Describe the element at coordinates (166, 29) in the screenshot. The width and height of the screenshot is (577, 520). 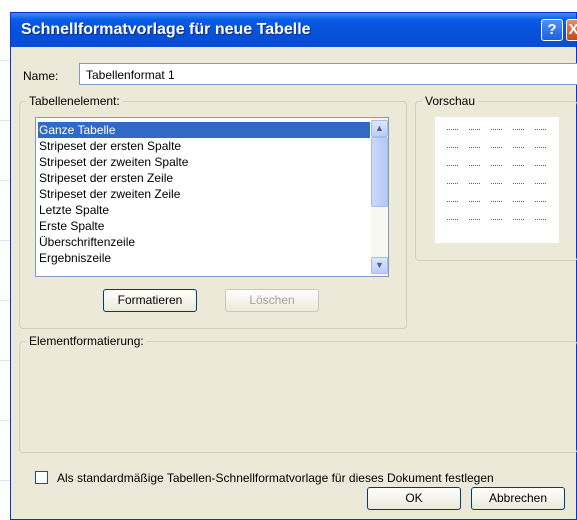
I see `dialog-title: Schnellformatvorlage für neue Tabelle` at that location.